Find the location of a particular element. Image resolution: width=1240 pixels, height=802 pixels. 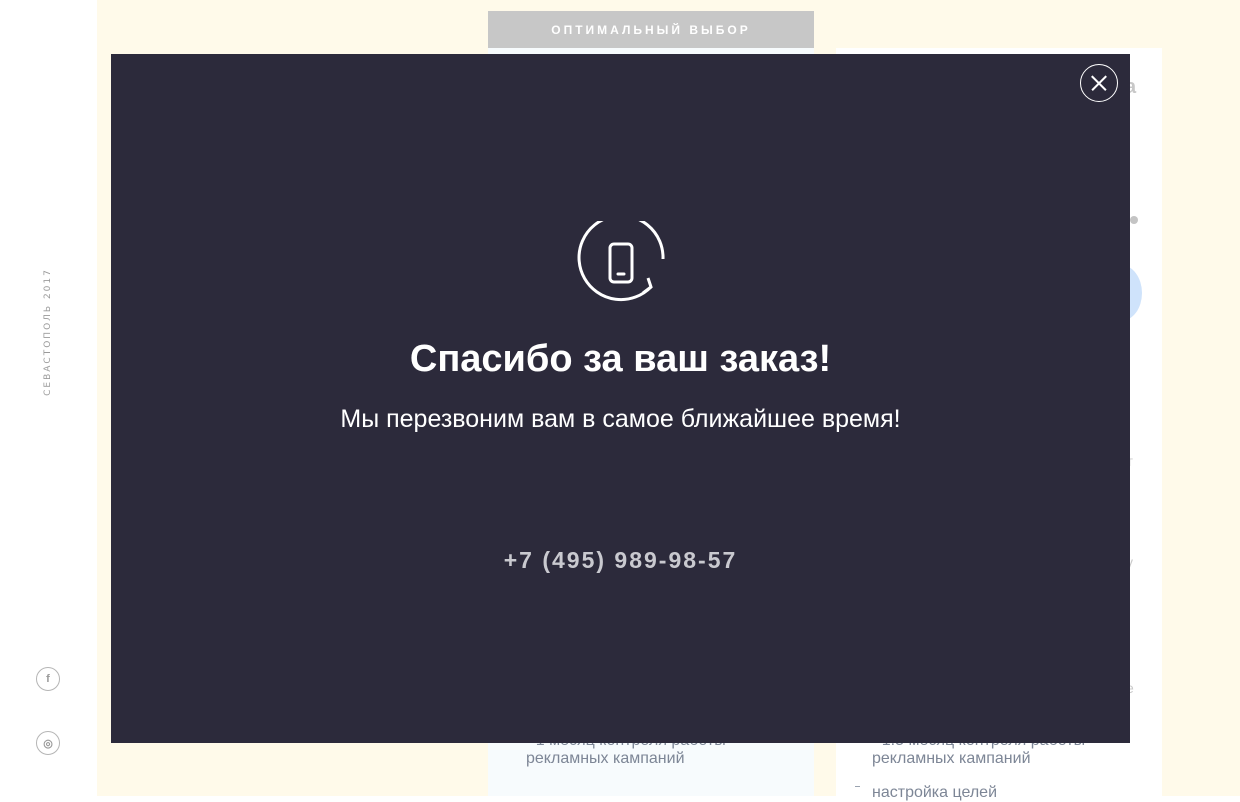

thank-you-title: Спасибо за ваш заказ! is located at coordinates (620, 359).